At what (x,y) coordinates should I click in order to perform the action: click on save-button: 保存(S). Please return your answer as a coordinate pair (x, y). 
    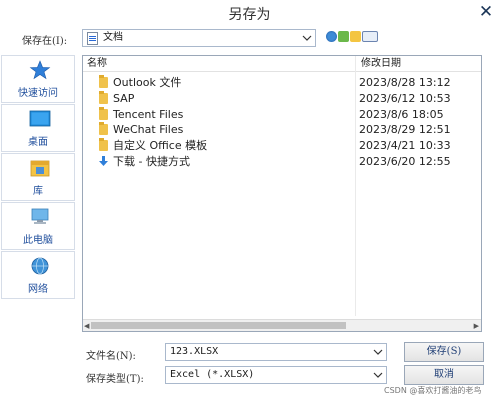
    Looking at the image, I should click on (444, 352).